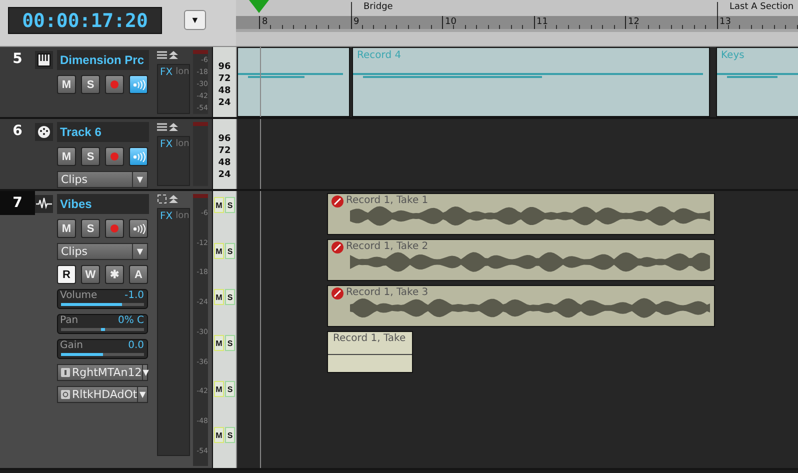 This screenshot has width=798, height=473. Describe the element at coordinates (521, 306) in the screenshot. I see `audio-take: Record 1, Take 3` at that location.